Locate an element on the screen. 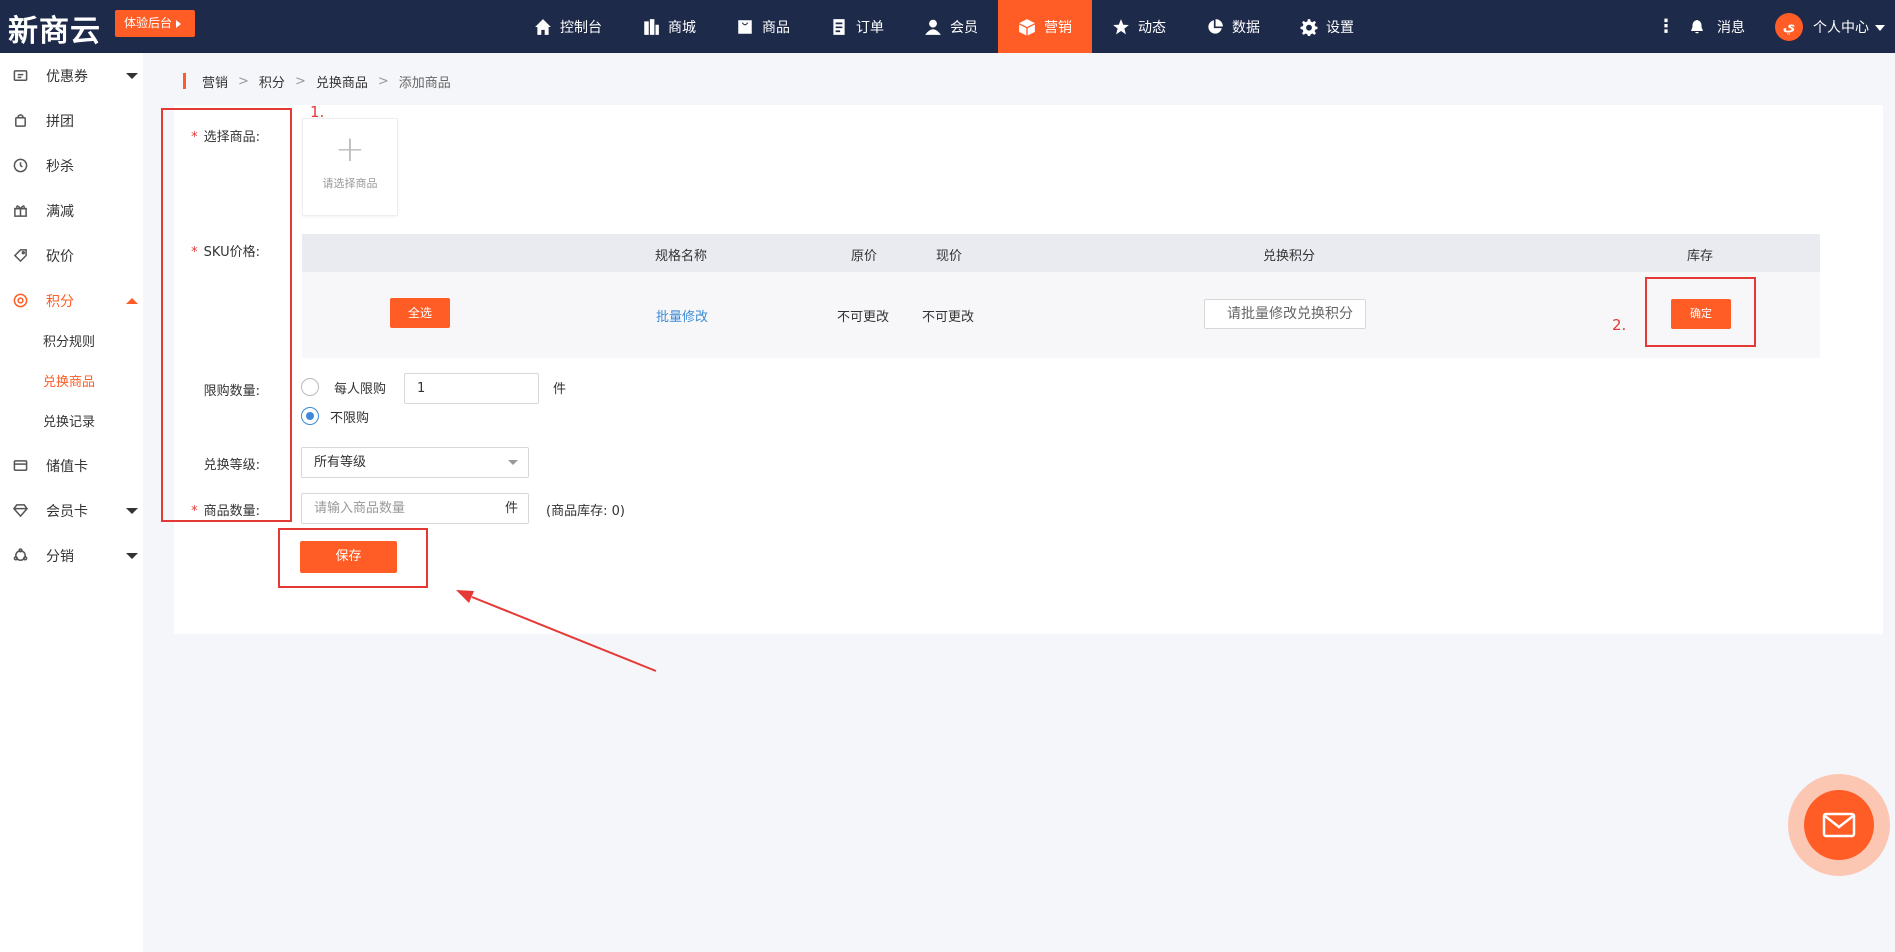  main-nav: 控制台 商城 商品 订单 会员 营销 动态 数据 设置 is located at coordinates (944, 26).